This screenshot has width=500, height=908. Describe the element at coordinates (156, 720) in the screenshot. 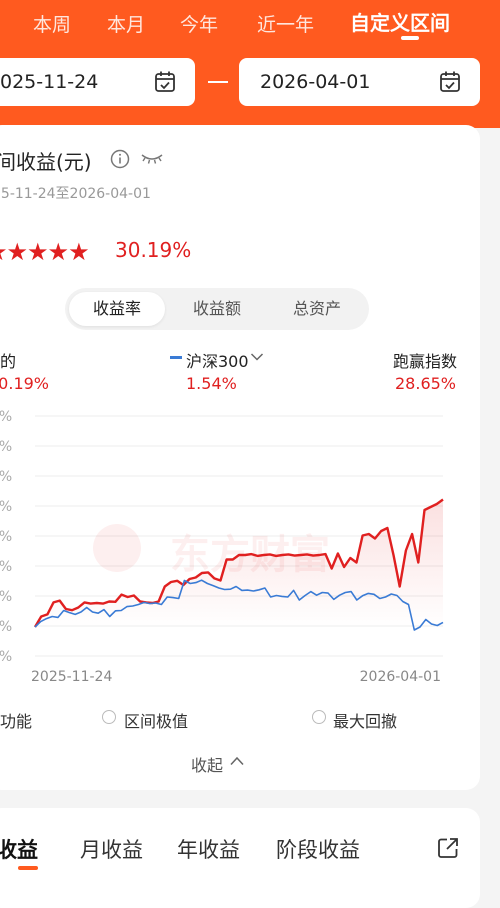

I see `option-range-extremes: 区间极值` at that location.